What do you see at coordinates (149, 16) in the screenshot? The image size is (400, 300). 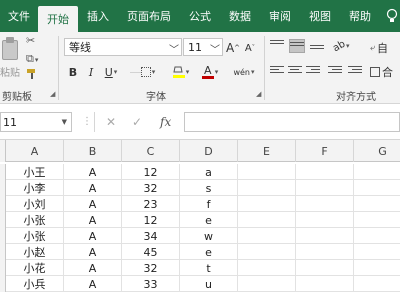 I see `tab-page-layout: 页面布局` at bounding box center [149, 16].